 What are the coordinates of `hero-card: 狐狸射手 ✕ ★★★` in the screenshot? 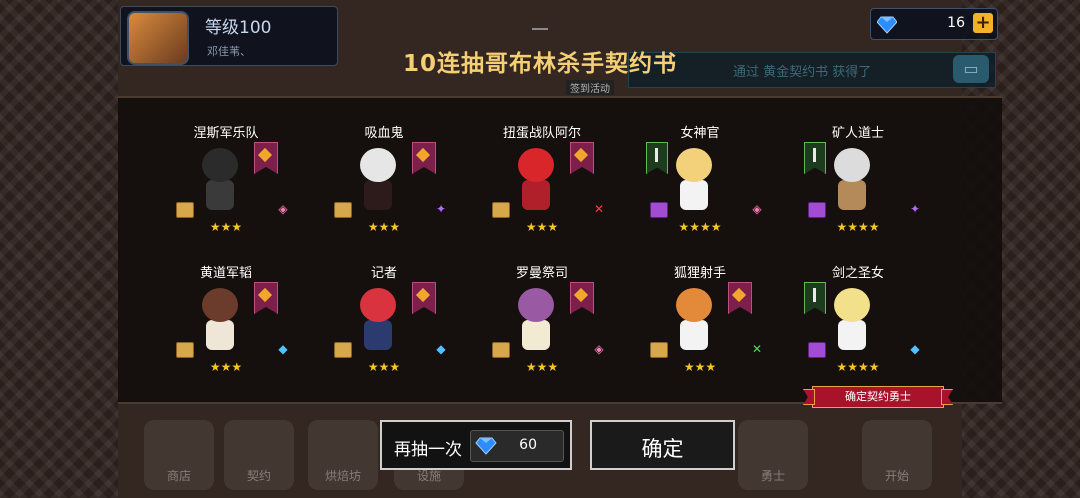 It's located at (700, 328).